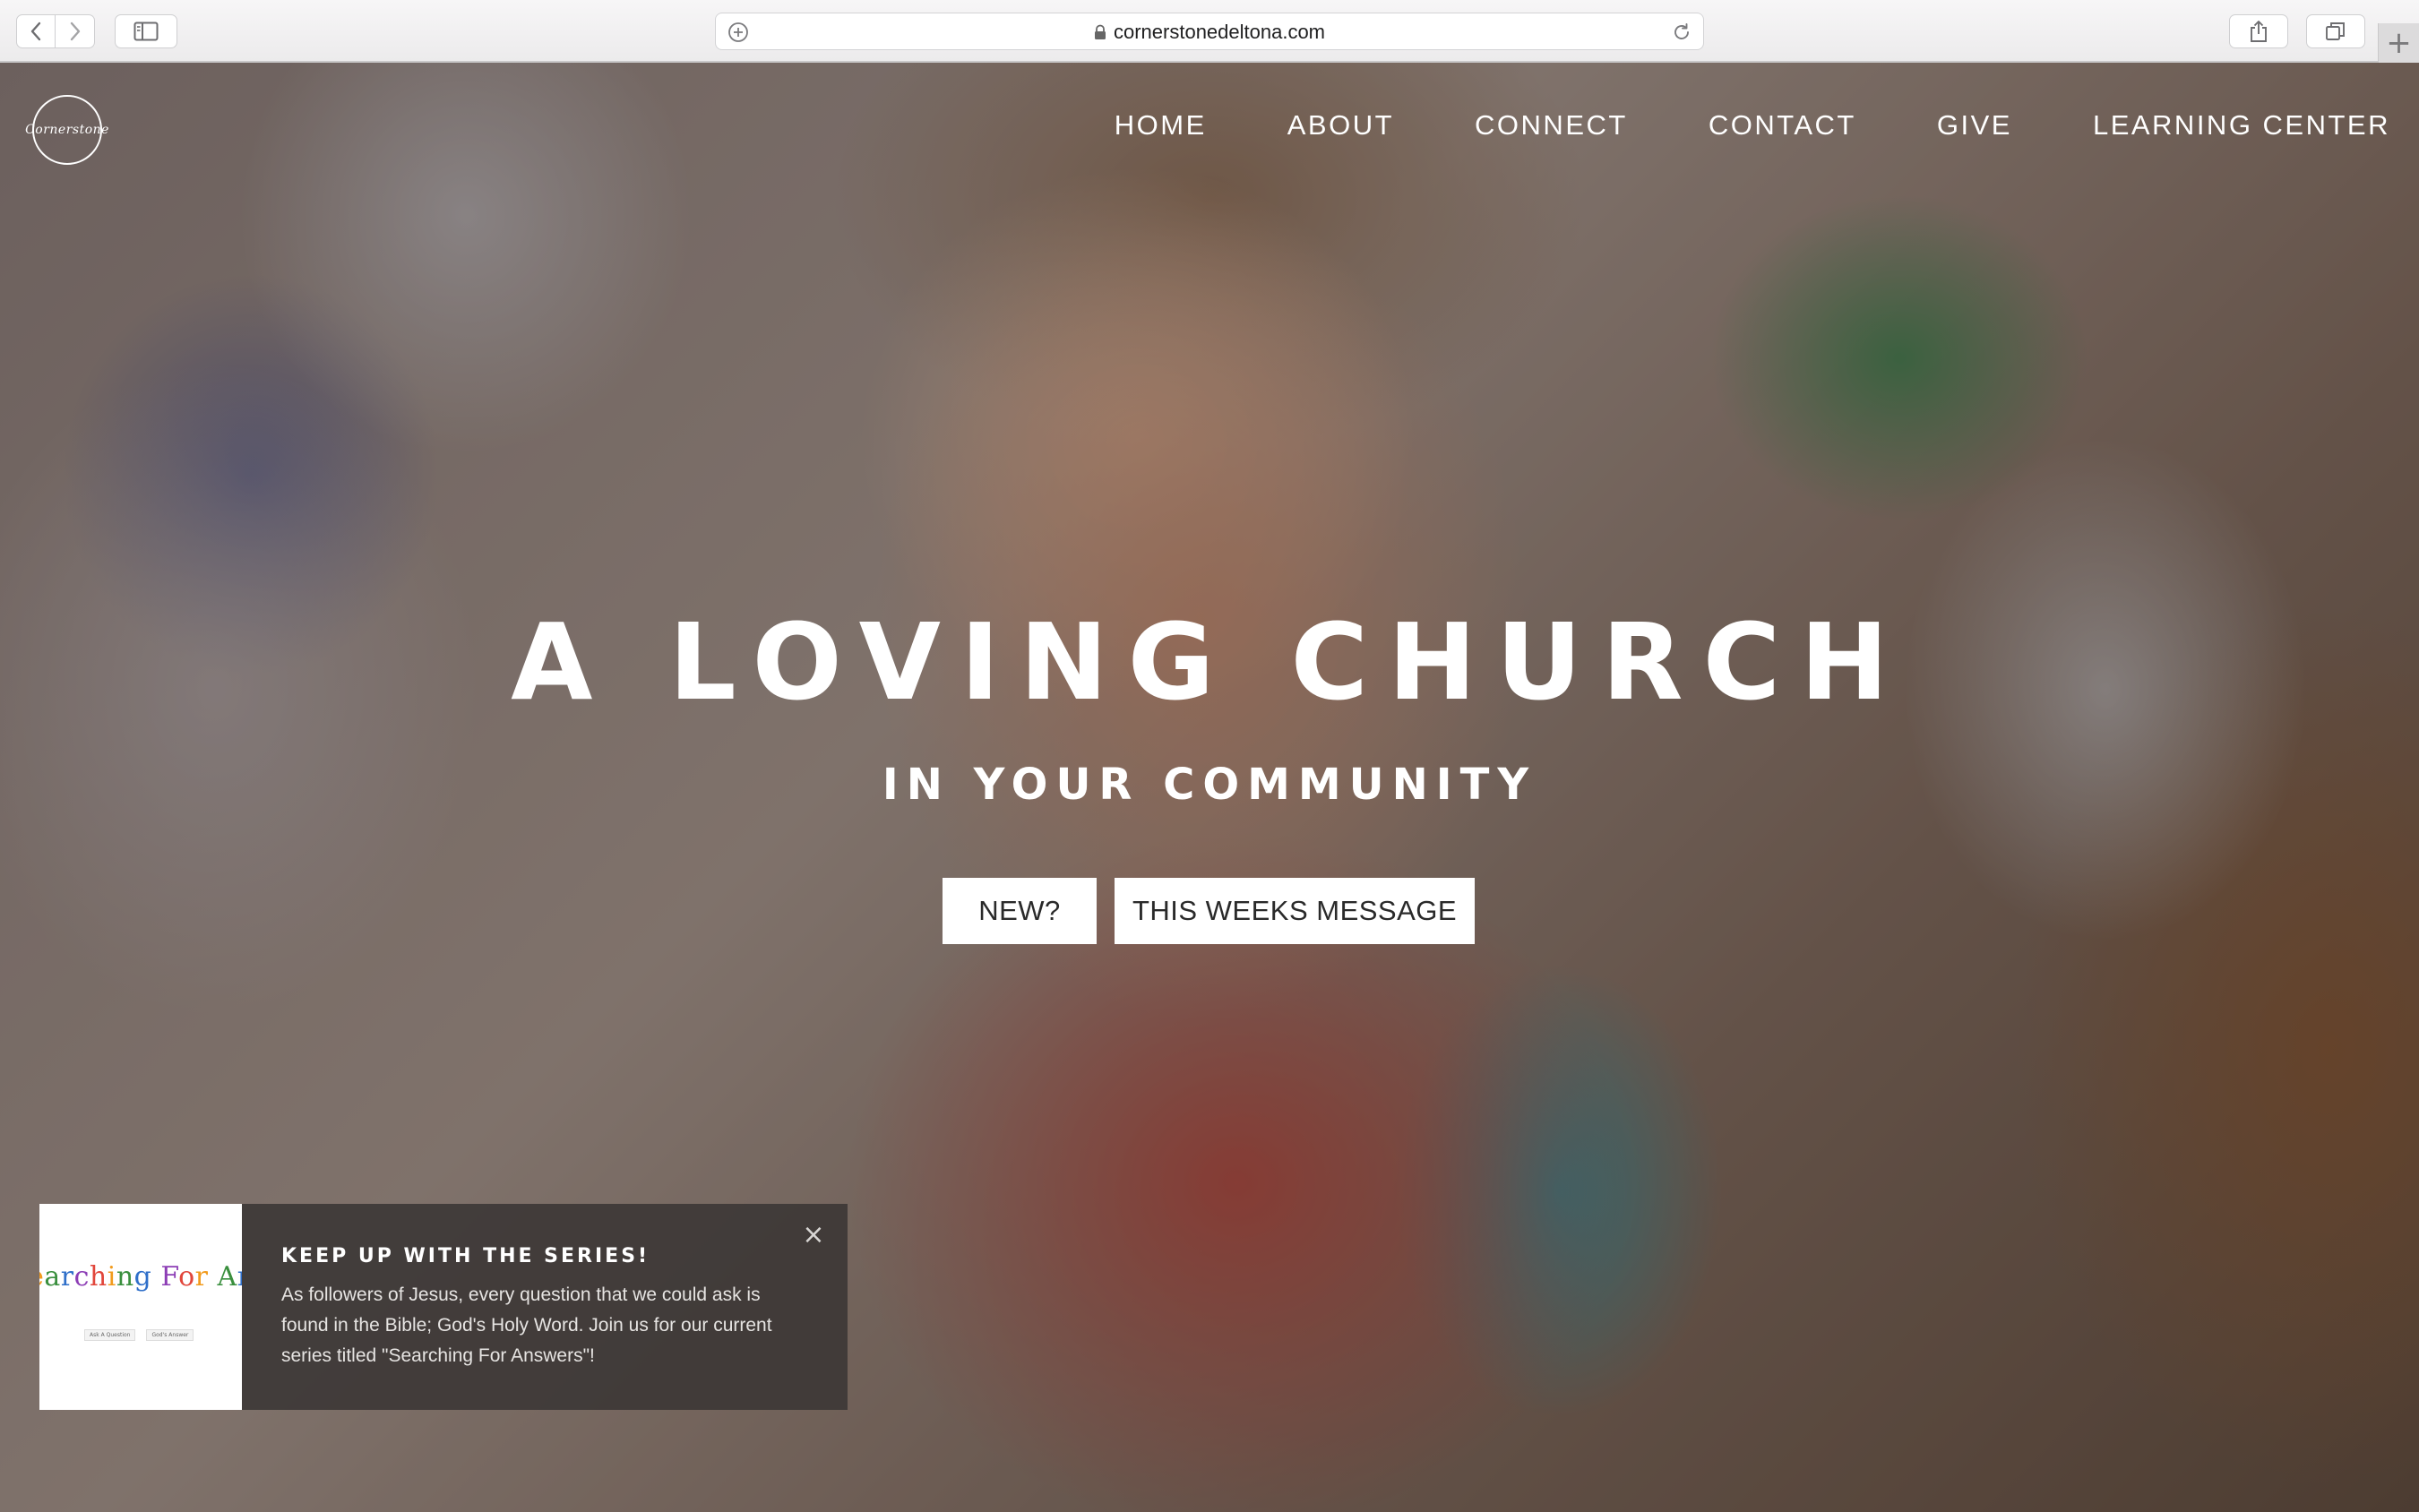 This screenshot has width=2419, height=1512. I want to click on nav-home: HOME, so click(1161, 126).